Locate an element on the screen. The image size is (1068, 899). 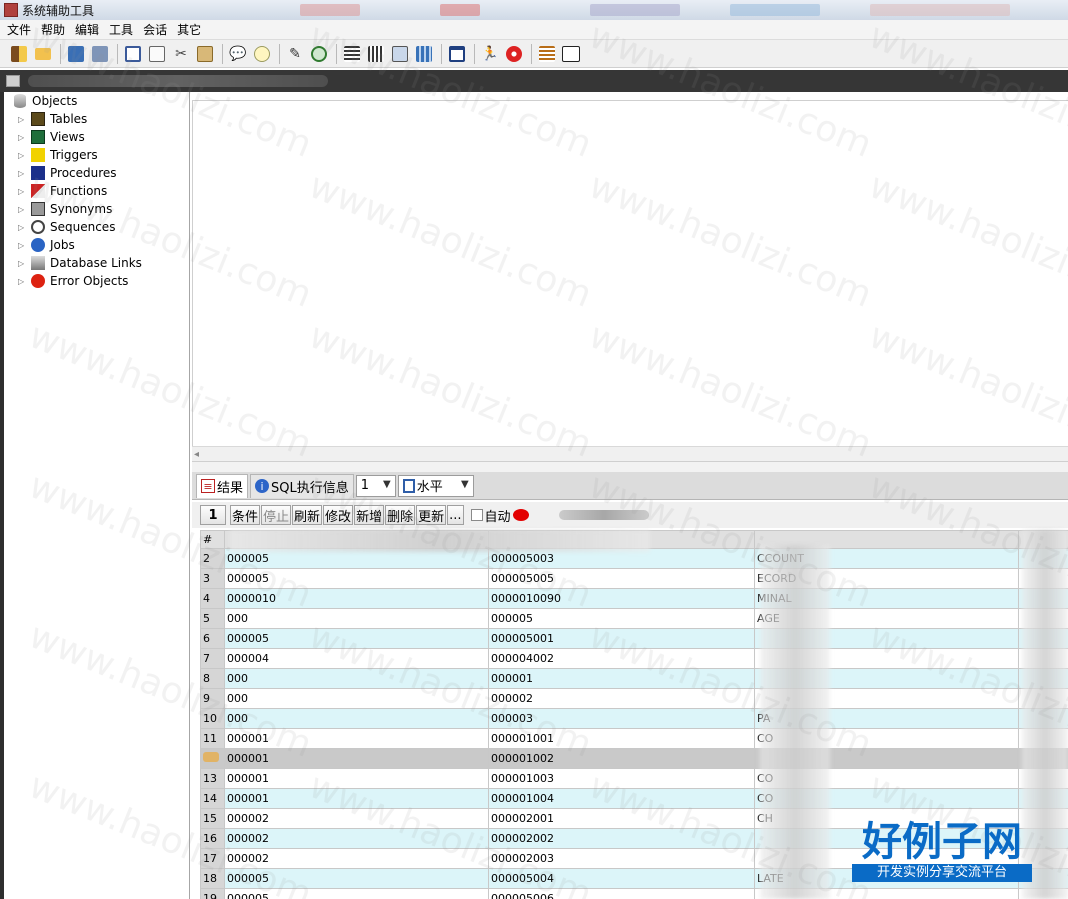
table-row: 14000001000001004CO is located at coordinates (634, 798).